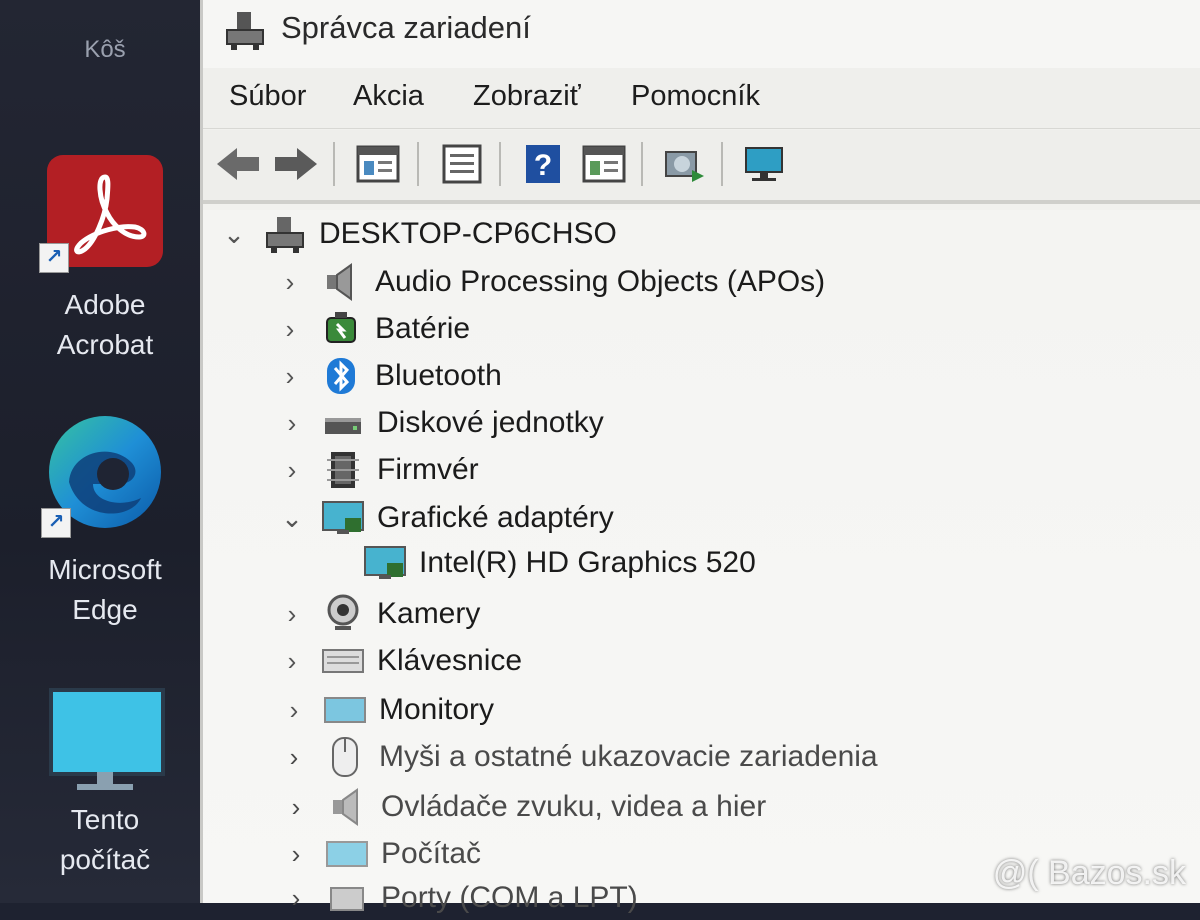 This screenshot has height=920, width=1200. I want to click on tree-root-label: DESKTOP-CP6CHSO, so click(468, 233).